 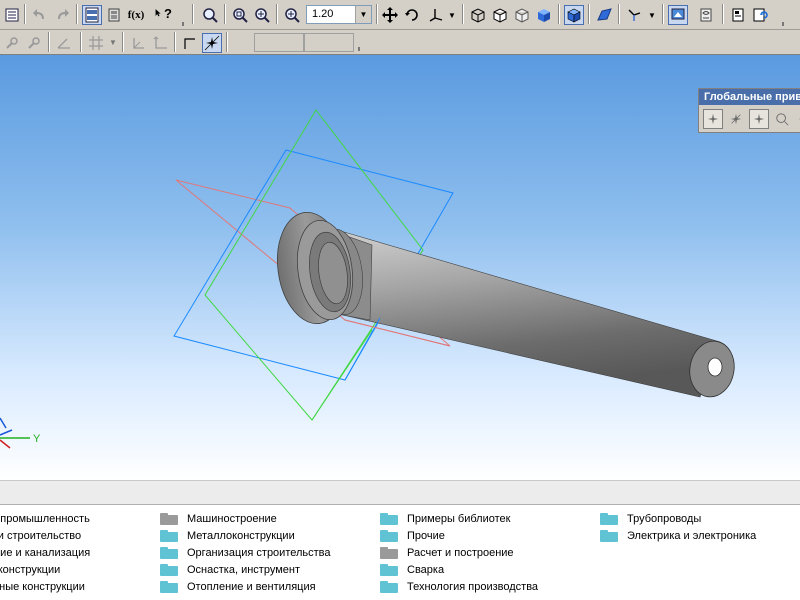 I want to click on formula-button: f(x), so click(x=136, y=15).